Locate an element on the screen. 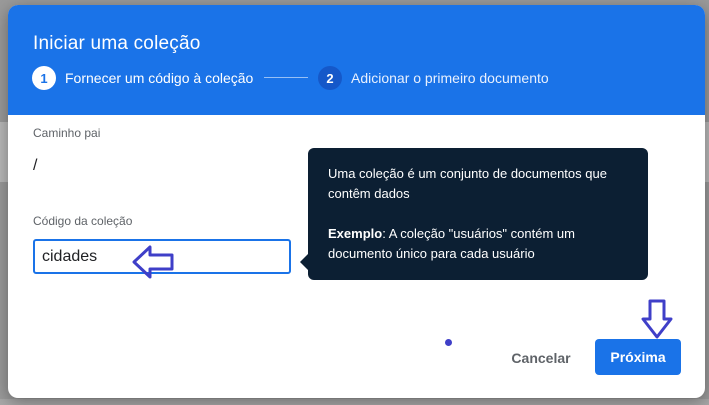 This screenshot has width=709, height=405. background-panel-left is located at coordinates (4, 152).